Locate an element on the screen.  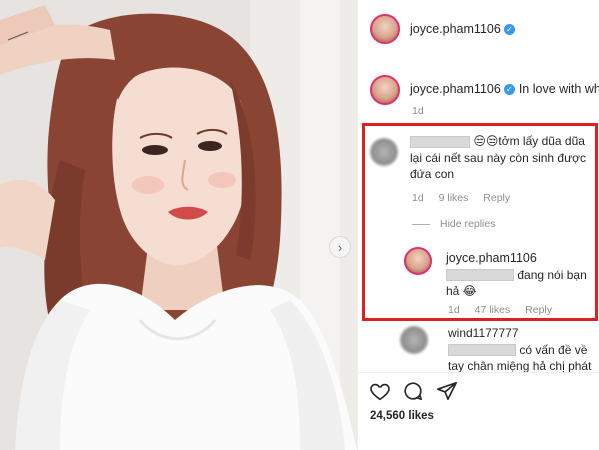
heart-icon is located at coordinates (380, 391).